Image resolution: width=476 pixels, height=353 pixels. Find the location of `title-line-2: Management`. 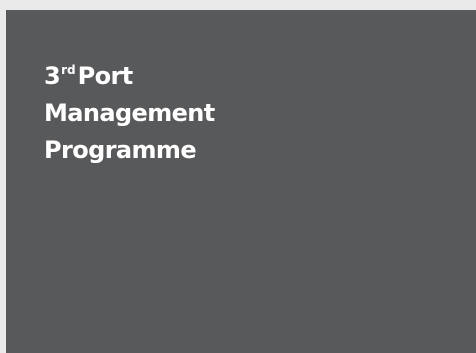

title-line-2: Management is located at coordinates (129, 113).